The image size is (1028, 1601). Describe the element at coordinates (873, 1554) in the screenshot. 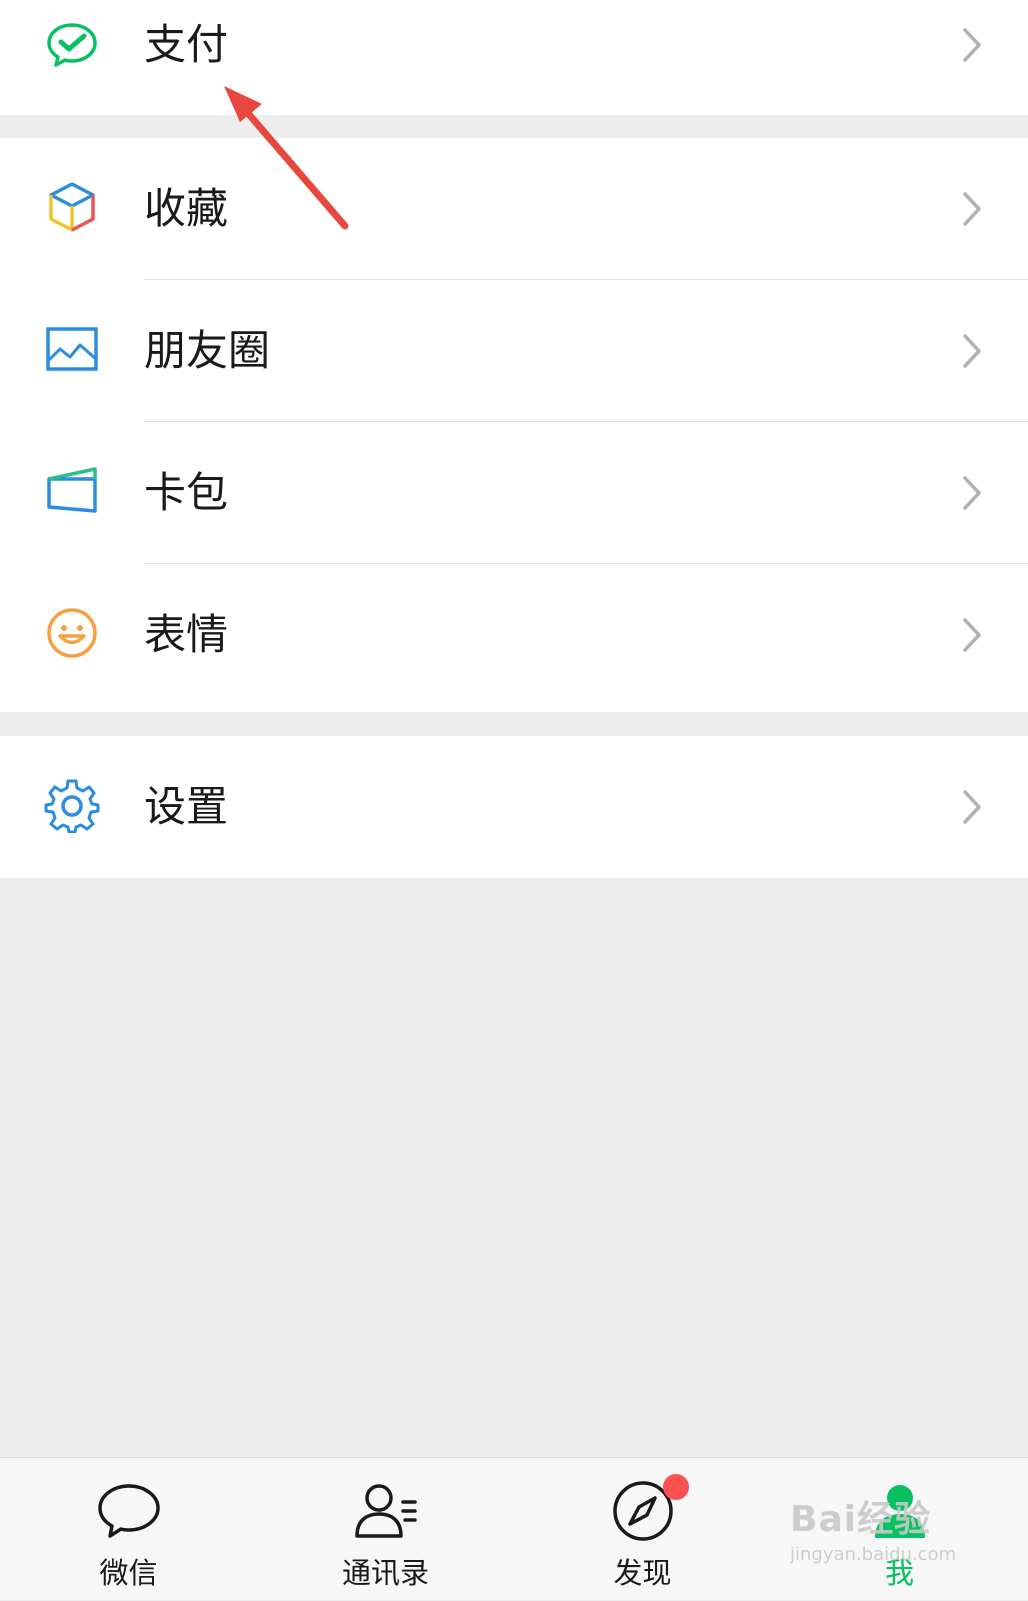

I see `watermark-url: jingyan.baidu.com` at that location.